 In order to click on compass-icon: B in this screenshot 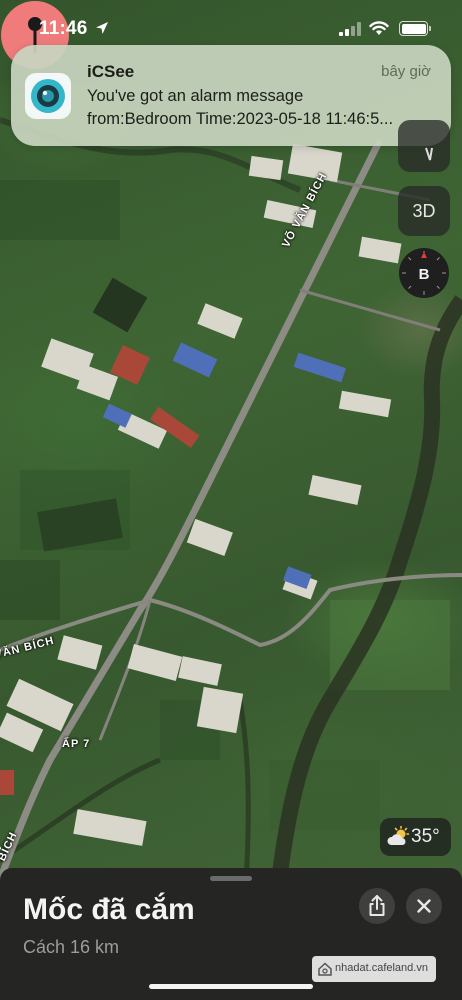, I will do `click(424, 273)`.